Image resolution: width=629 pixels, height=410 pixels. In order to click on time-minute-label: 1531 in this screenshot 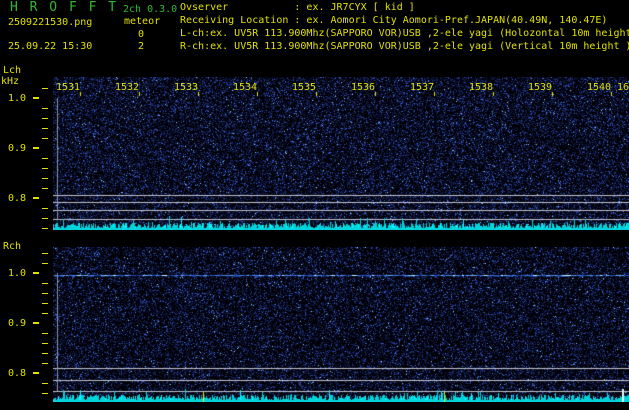, I will do `click(68, 87)`.